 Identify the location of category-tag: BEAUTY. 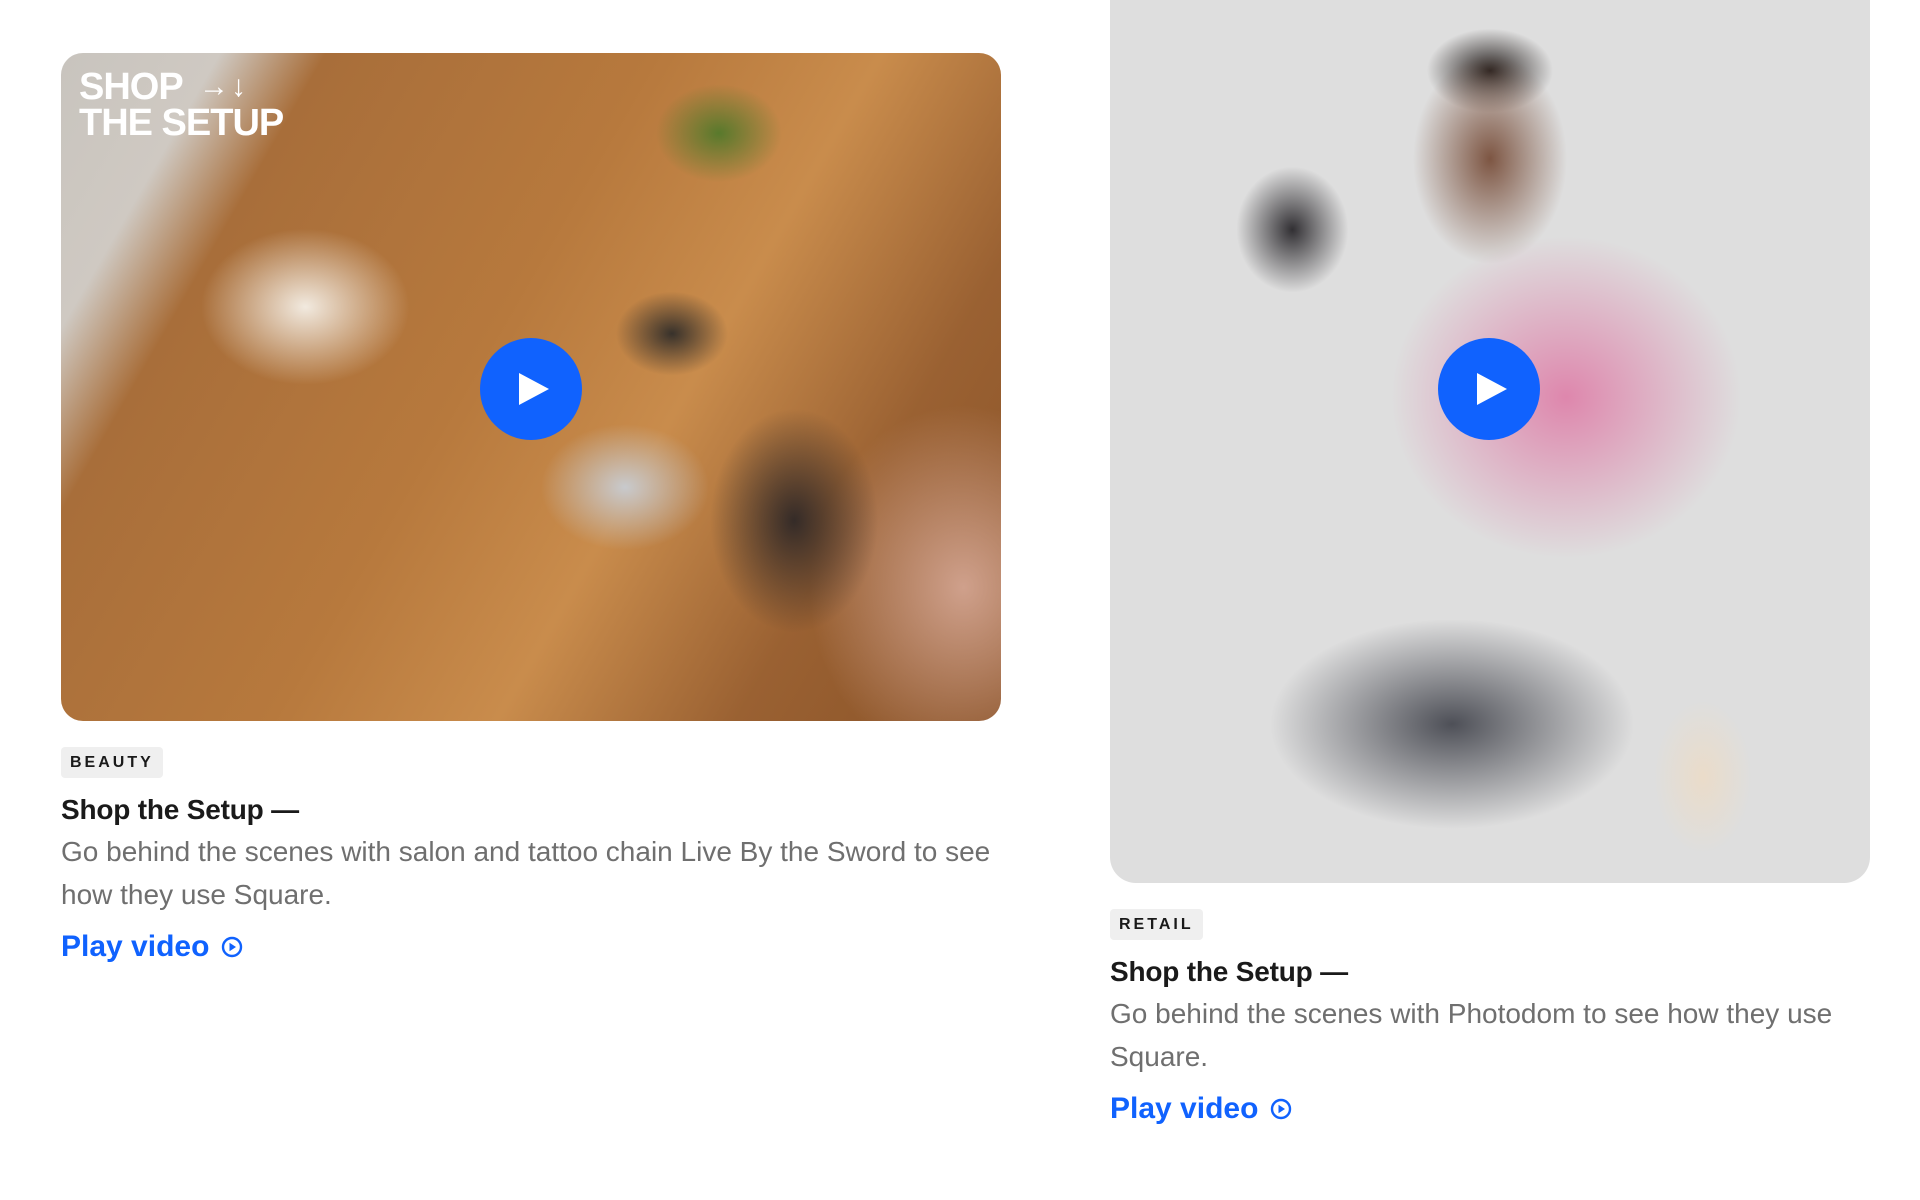
(112, 762).